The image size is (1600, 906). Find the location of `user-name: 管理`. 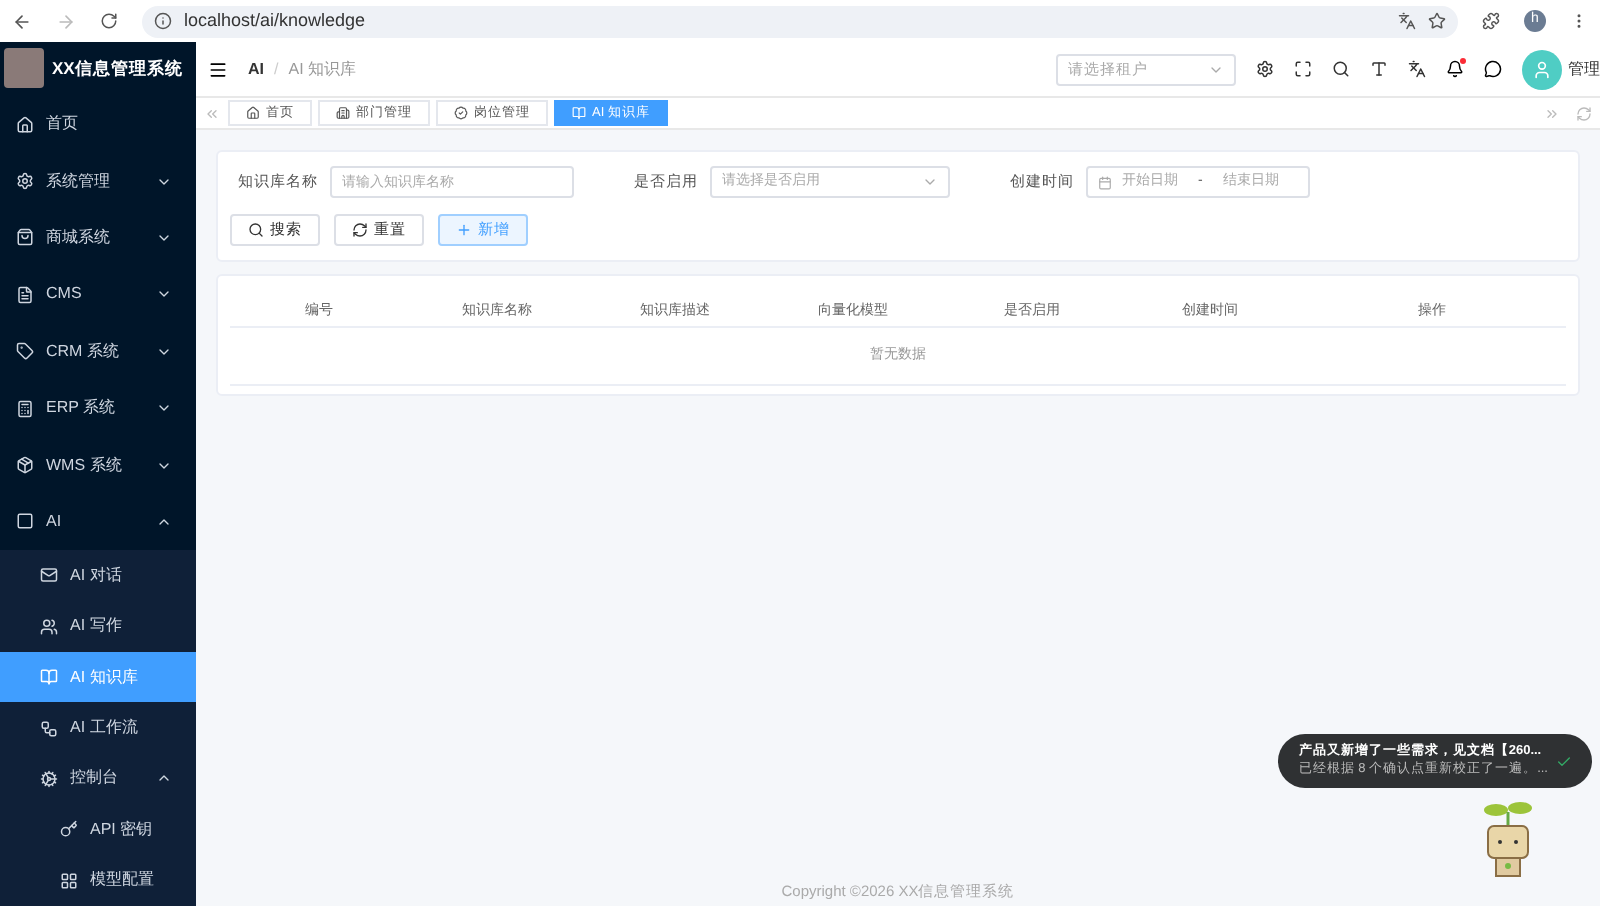

user-name: 管理 is located at coordinates (1584, 69).